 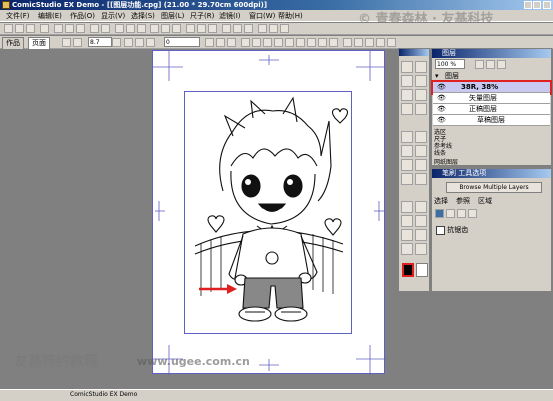 What do you see at coordinates (278, 42) in the screenshot?
I see `symmetry-icon` at bounding box center [278, 42].